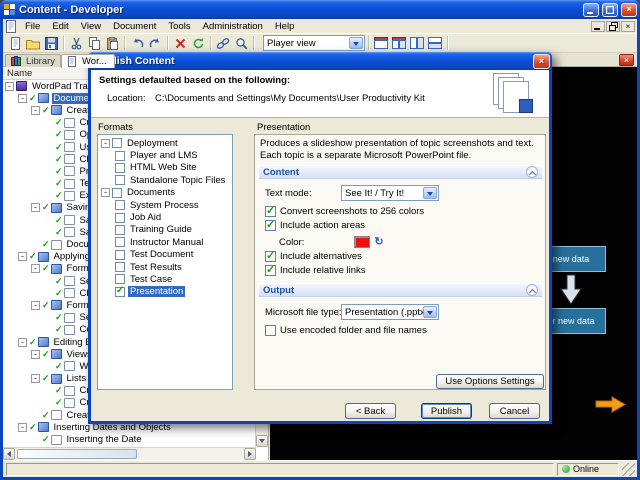  I want to click on output-section-header: Output, so click(400, 290).